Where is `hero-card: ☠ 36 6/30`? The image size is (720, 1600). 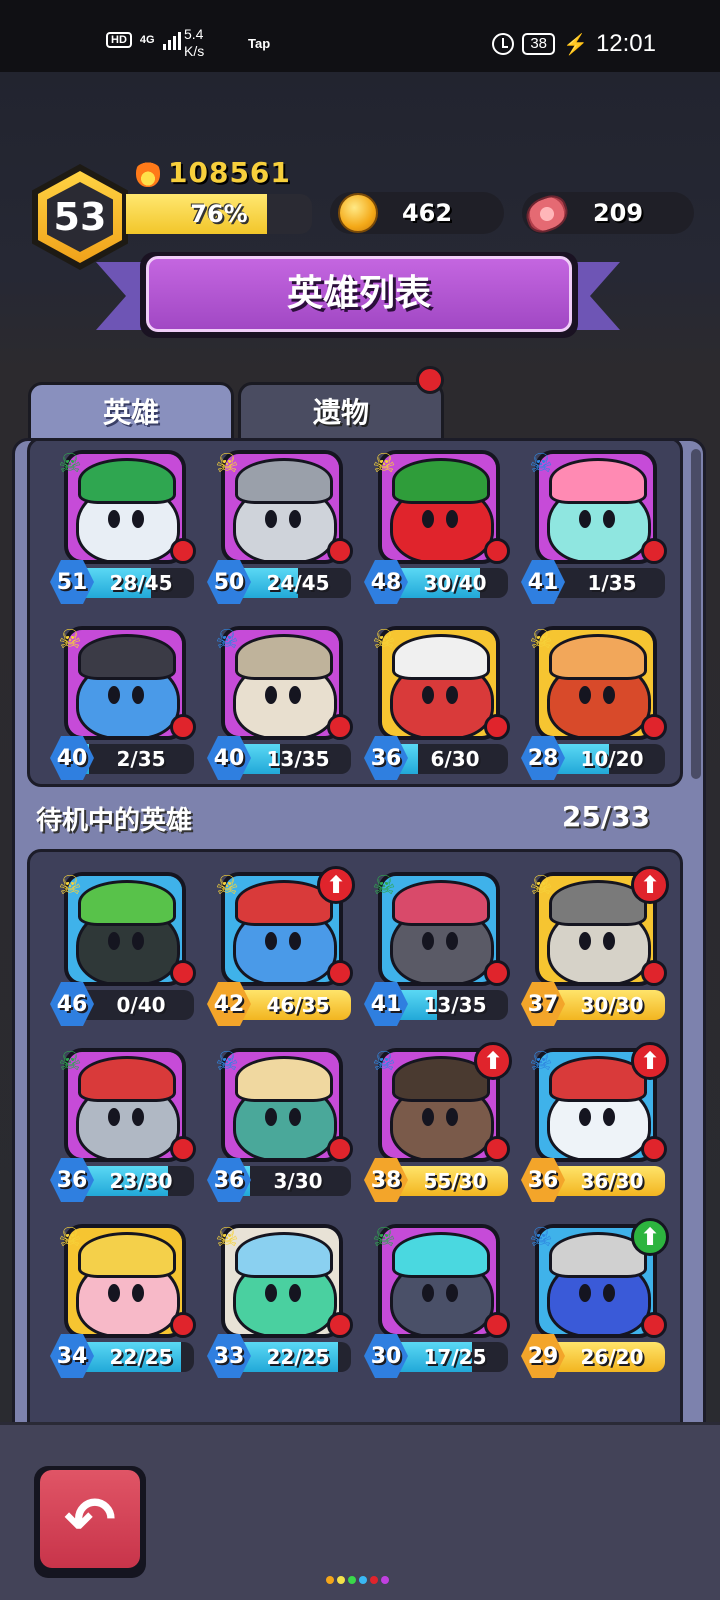 hero-card: ☠ 36 6/30 is located at coordinates (437, 700).